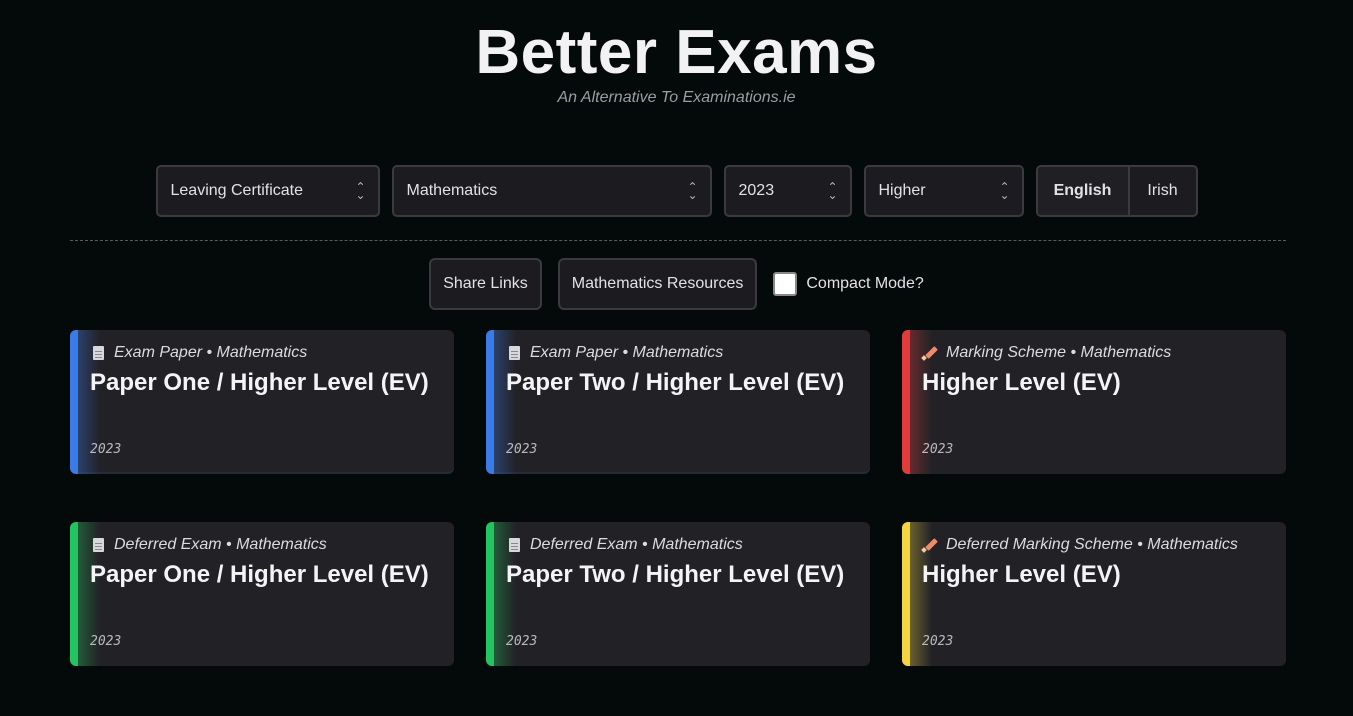 The width and height of the screenshot is (1353, 716). I want to click on compact-mode-toggle: Compact Mode?, so click(848, 284).